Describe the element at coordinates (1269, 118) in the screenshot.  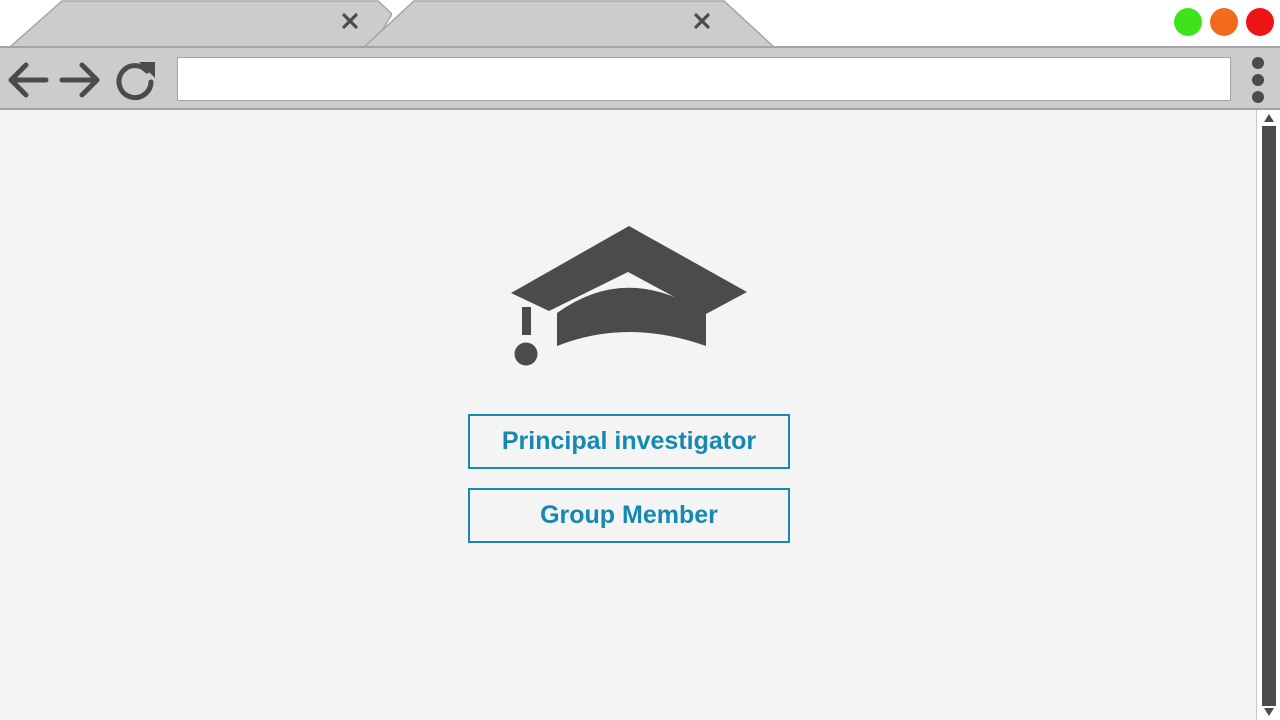
I see `scroll-up-arrow-icon` at that location.